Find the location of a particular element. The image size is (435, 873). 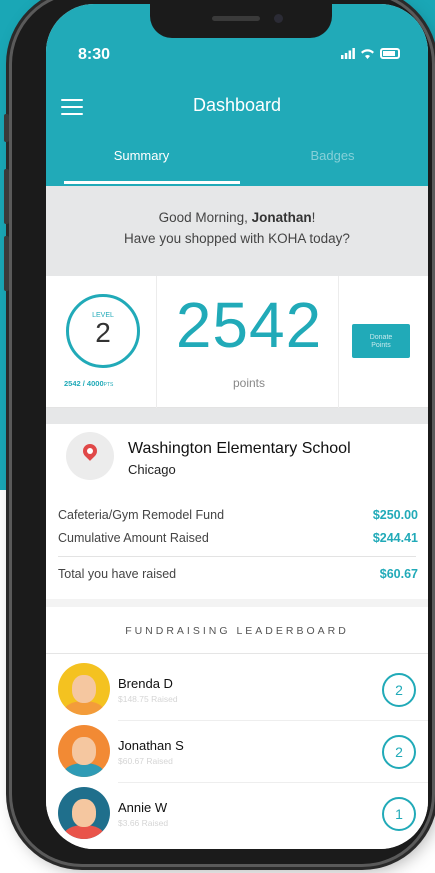

leaderboard-row: Brenda D $148.75 Raised 2 is located at coordinates (237, 690).